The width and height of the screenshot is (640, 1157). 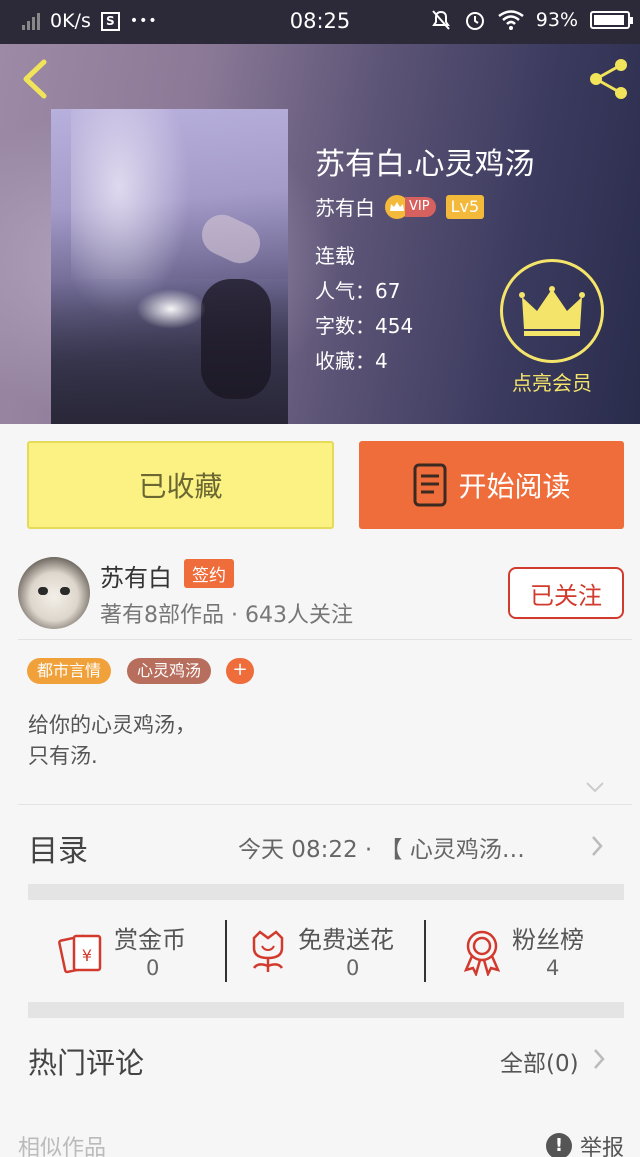 What do you see at coordinates (425, 164) in the screenshot?
I see `book-title: 苏有白.心灵鸡汤` at bounding box center [425, 164].